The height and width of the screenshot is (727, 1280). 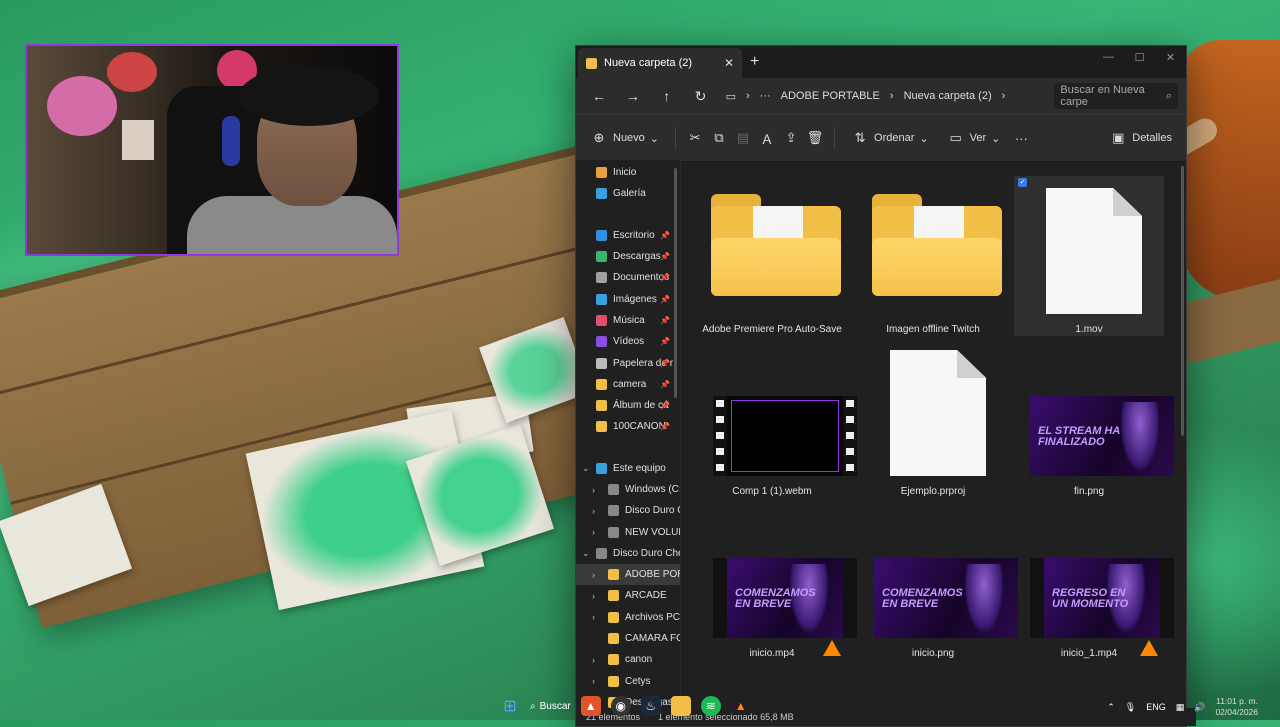 What do you see at coordinates (1111, 707) in the screenshot?
I see `chevron-up-icon: ⌃` at bounding box center [1111, 707].